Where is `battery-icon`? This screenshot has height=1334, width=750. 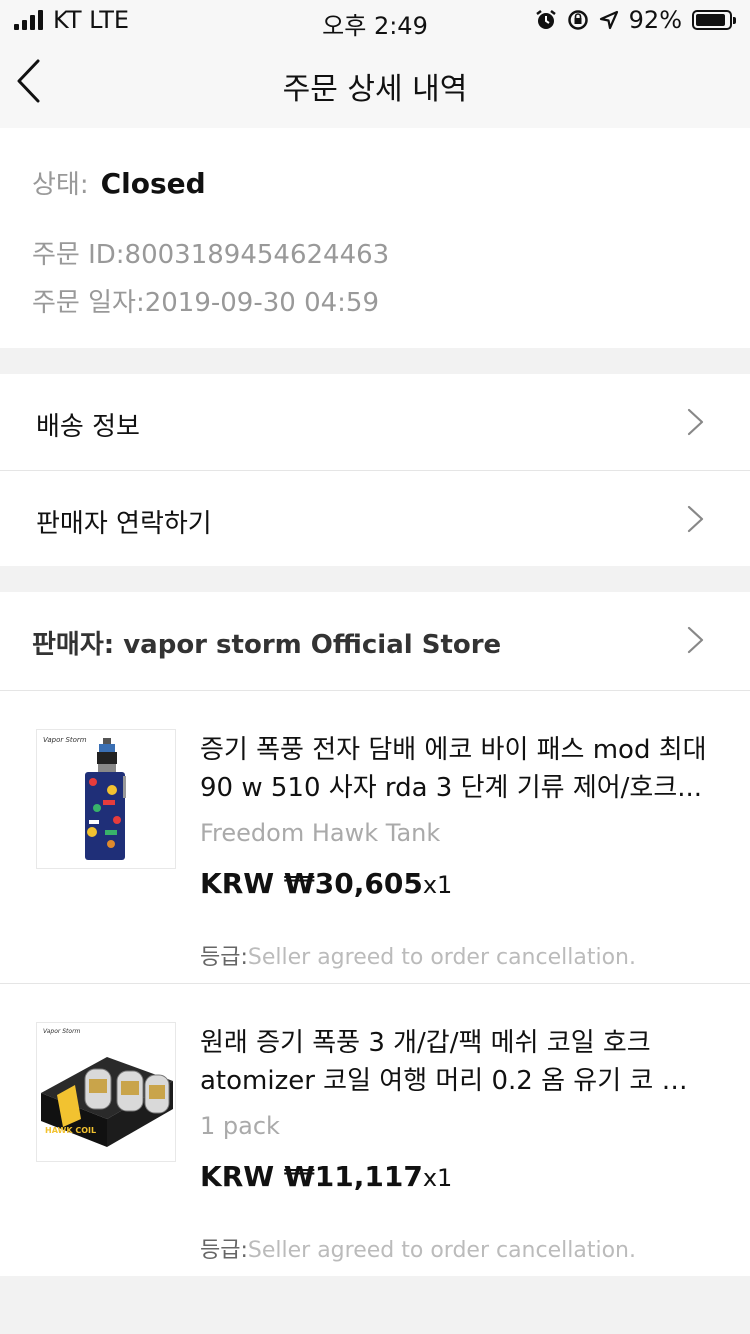 battery-icon is located at coordinates (714, 20).